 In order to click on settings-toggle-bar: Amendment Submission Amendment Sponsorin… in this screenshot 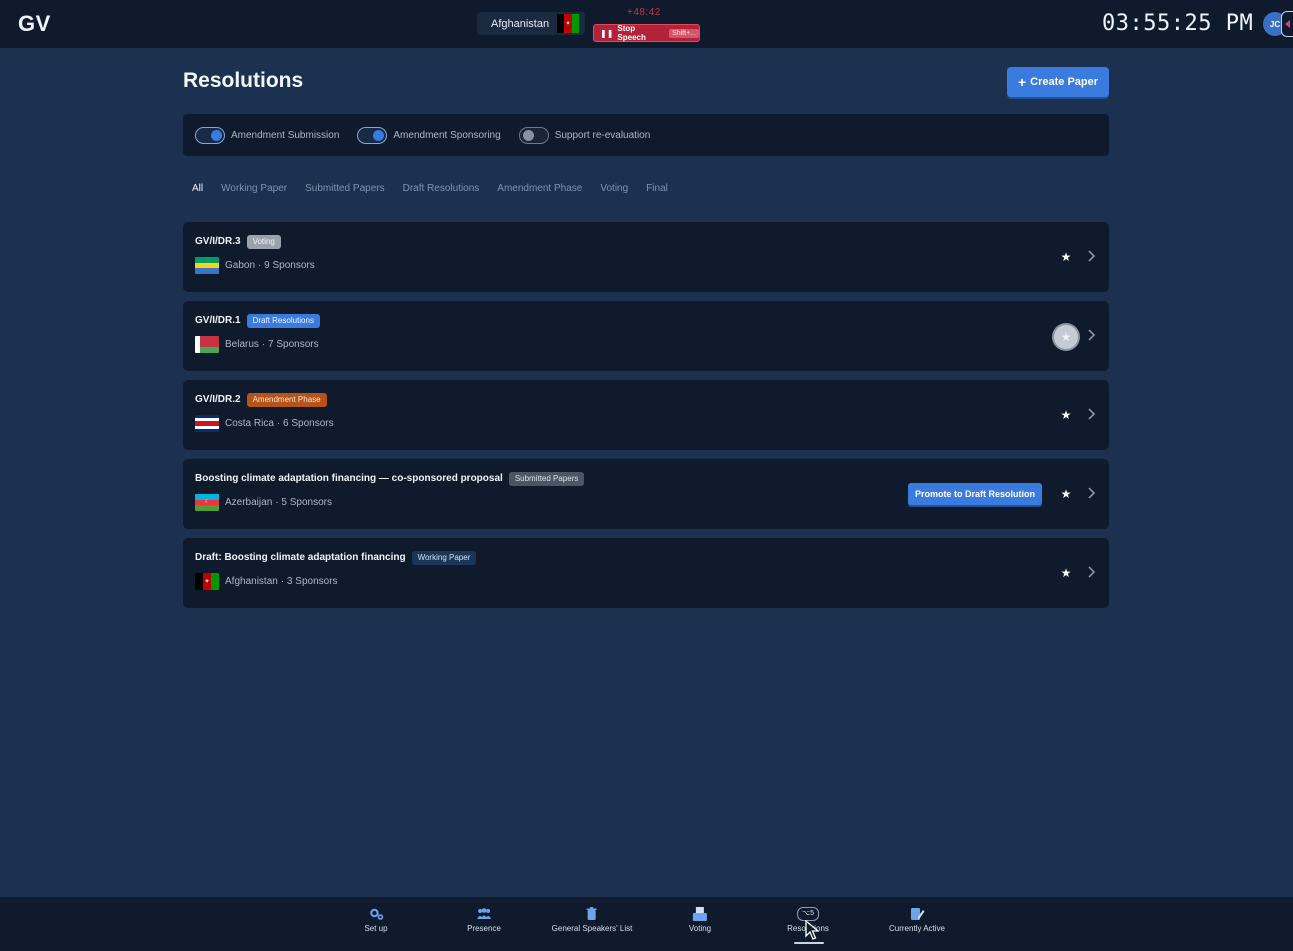, I will do `click(646, 135)`.